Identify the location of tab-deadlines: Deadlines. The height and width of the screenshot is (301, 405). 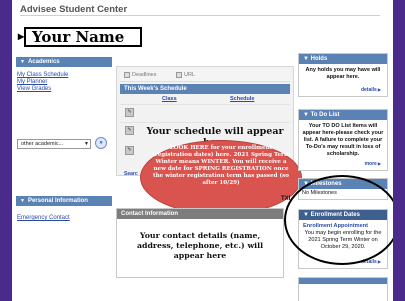
(140, 75).